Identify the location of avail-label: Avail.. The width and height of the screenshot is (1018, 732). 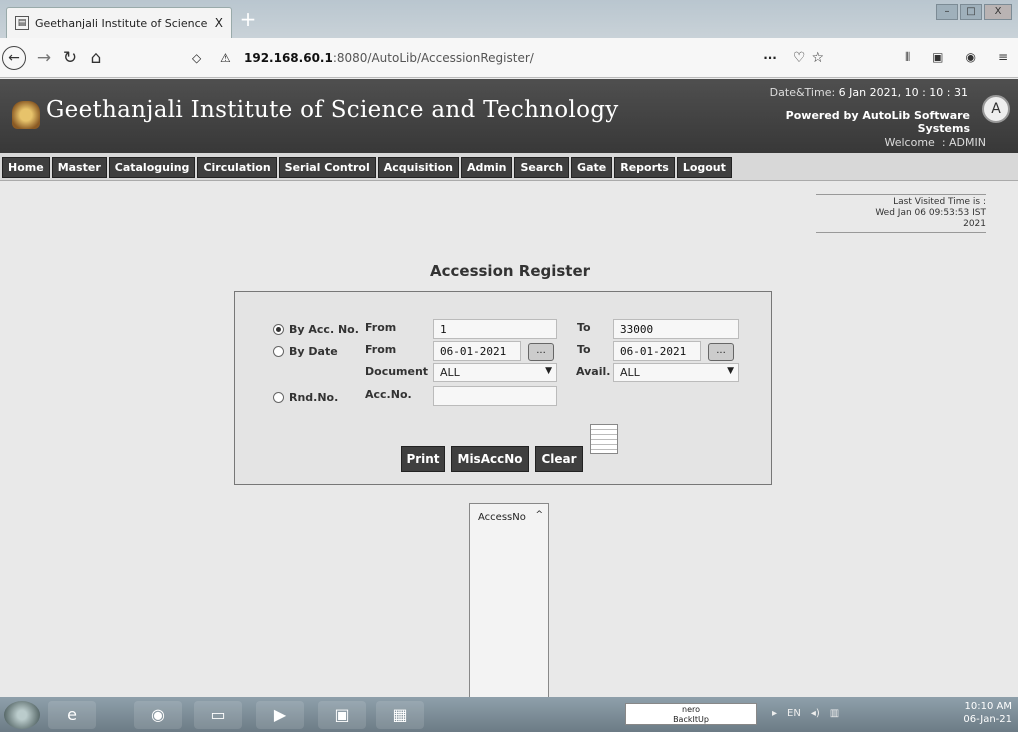
(593, 371).